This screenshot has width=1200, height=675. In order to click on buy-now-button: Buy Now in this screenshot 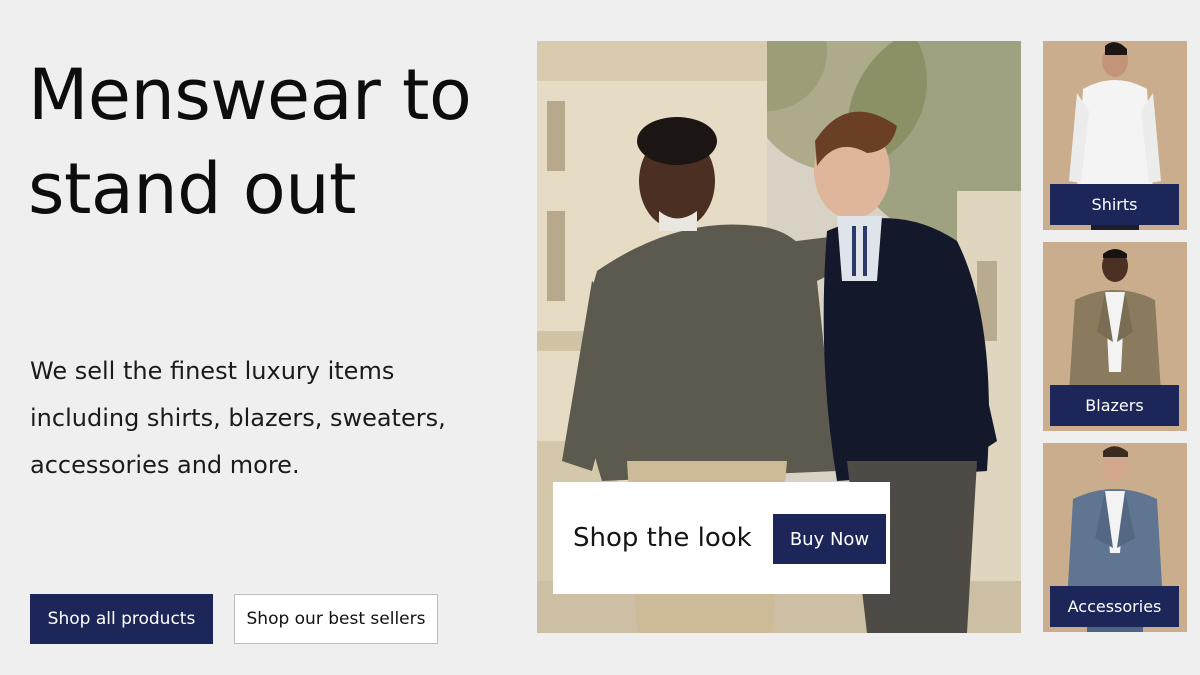, I will do `click(829, 539)`.